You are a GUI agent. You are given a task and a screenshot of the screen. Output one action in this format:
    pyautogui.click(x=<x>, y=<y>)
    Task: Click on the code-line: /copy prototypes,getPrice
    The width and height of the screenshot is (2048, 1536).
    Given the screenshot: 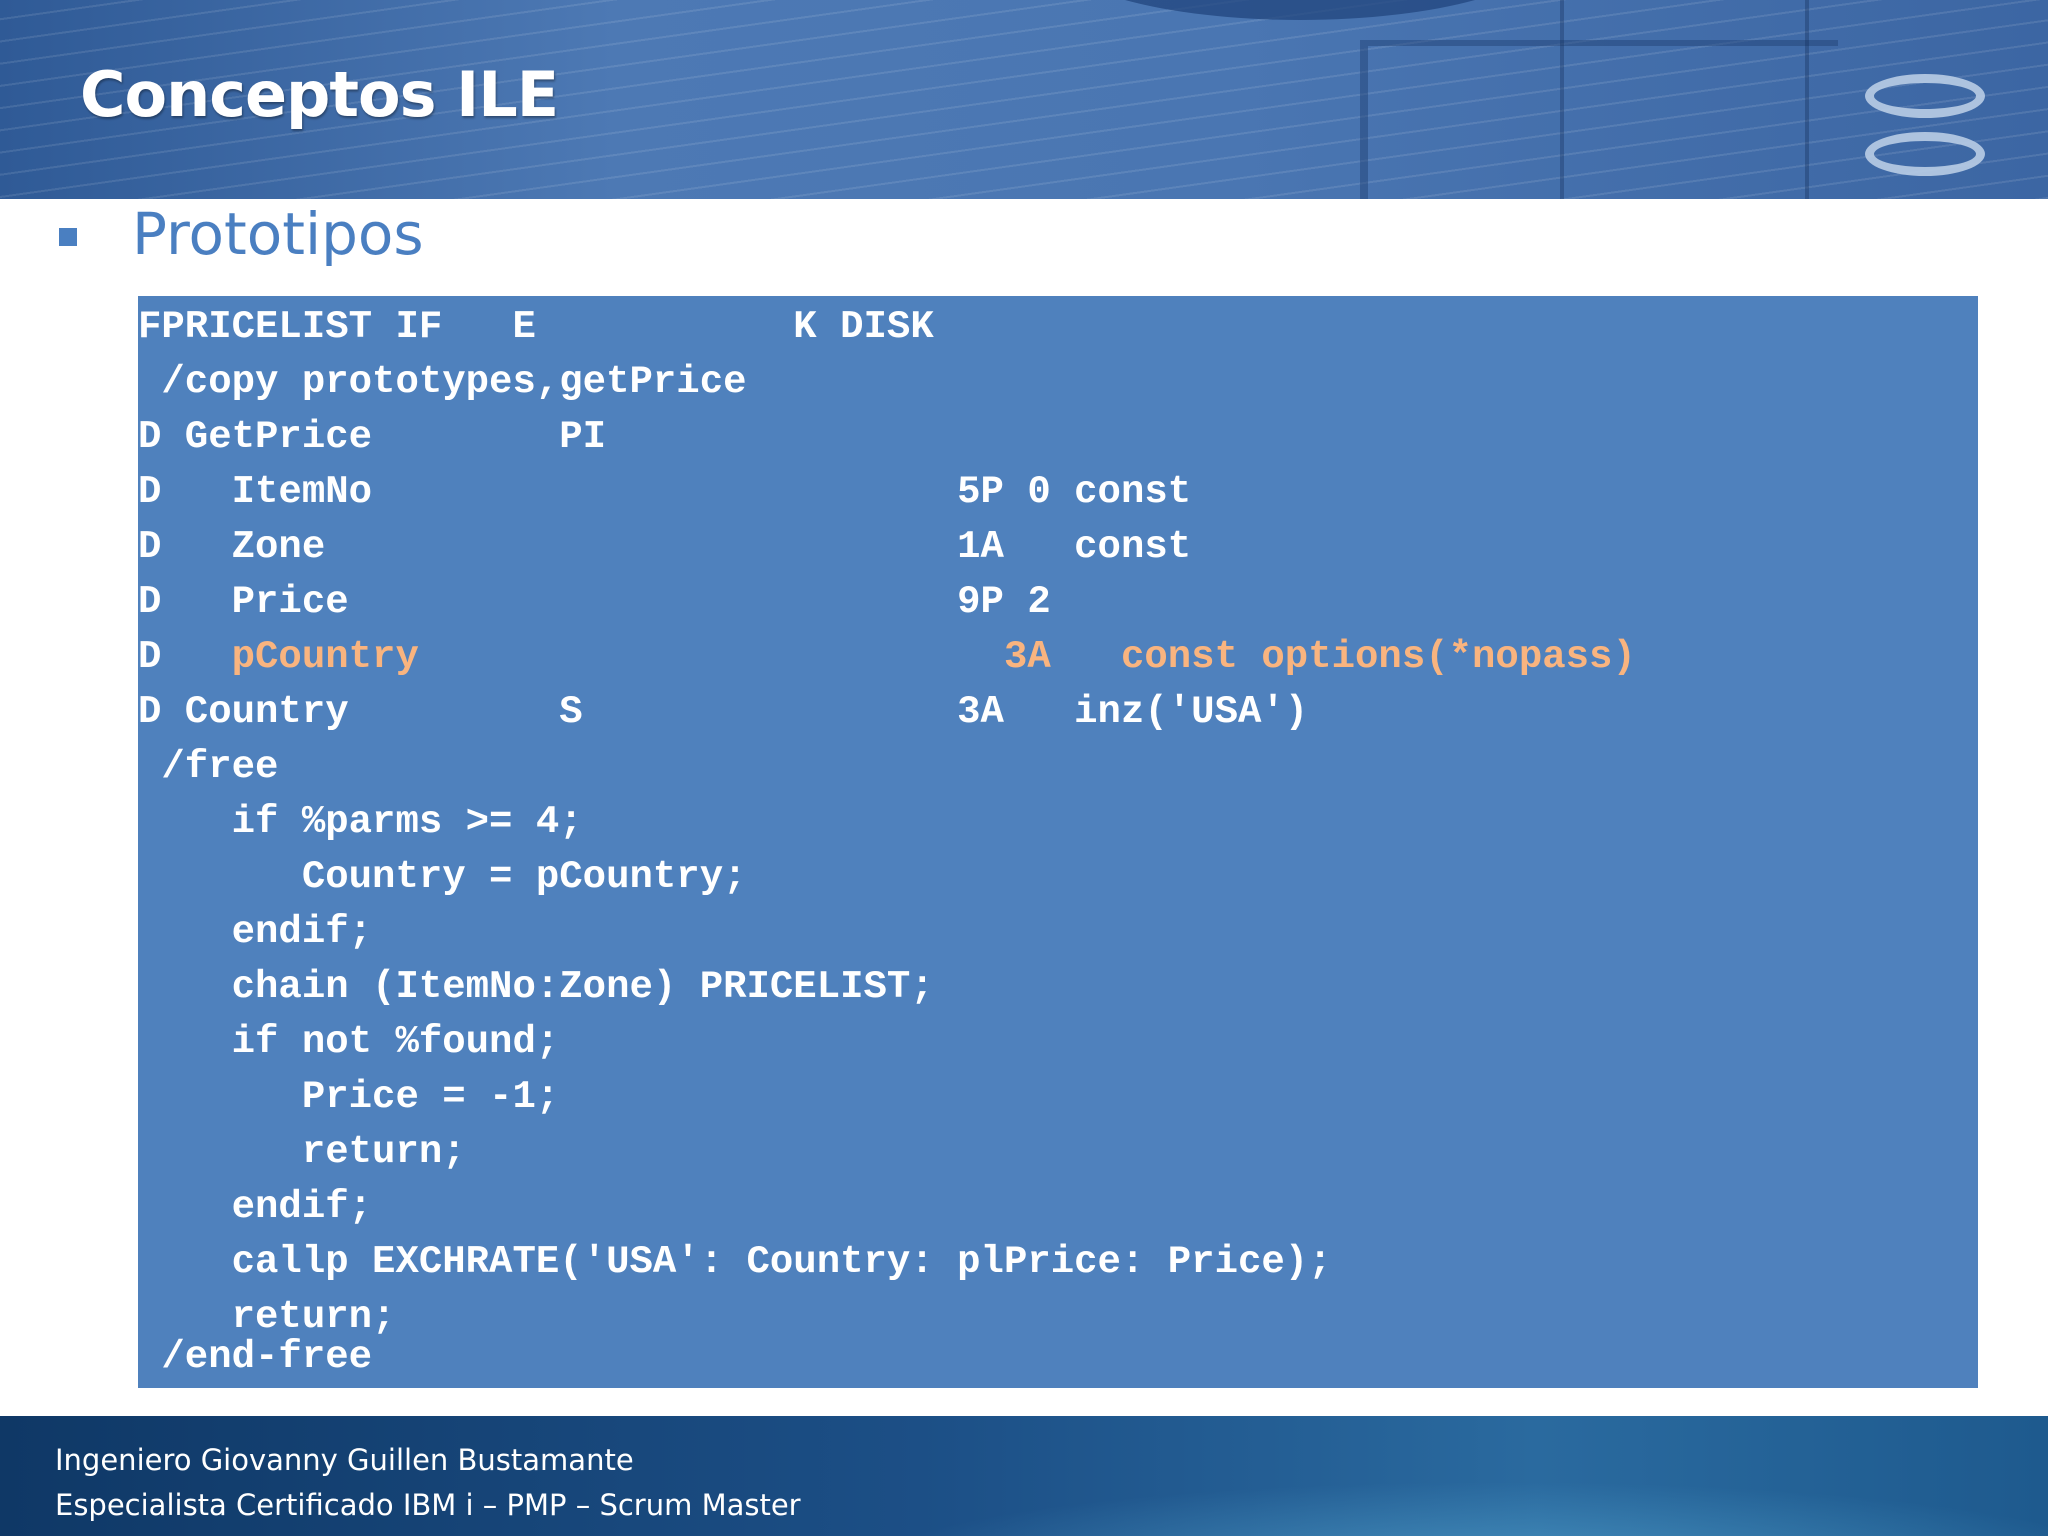 What is the action you would take?
    pyautogui.click(x=442, y=382)
    